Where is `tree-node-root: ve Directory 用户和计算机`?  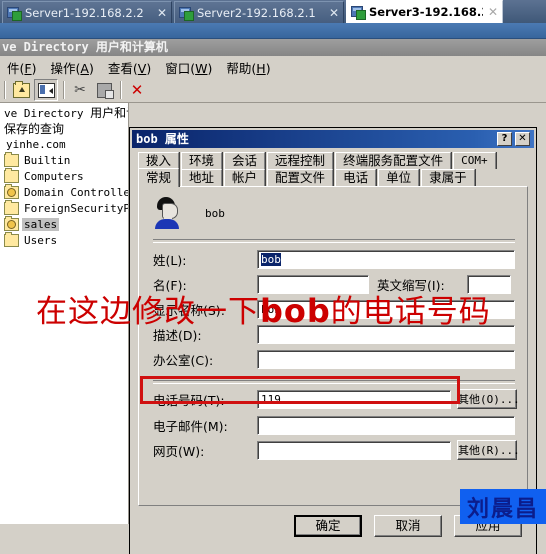
tree-node-root: ve Directory 用户和计算机 is located at coordinates (64, 112).